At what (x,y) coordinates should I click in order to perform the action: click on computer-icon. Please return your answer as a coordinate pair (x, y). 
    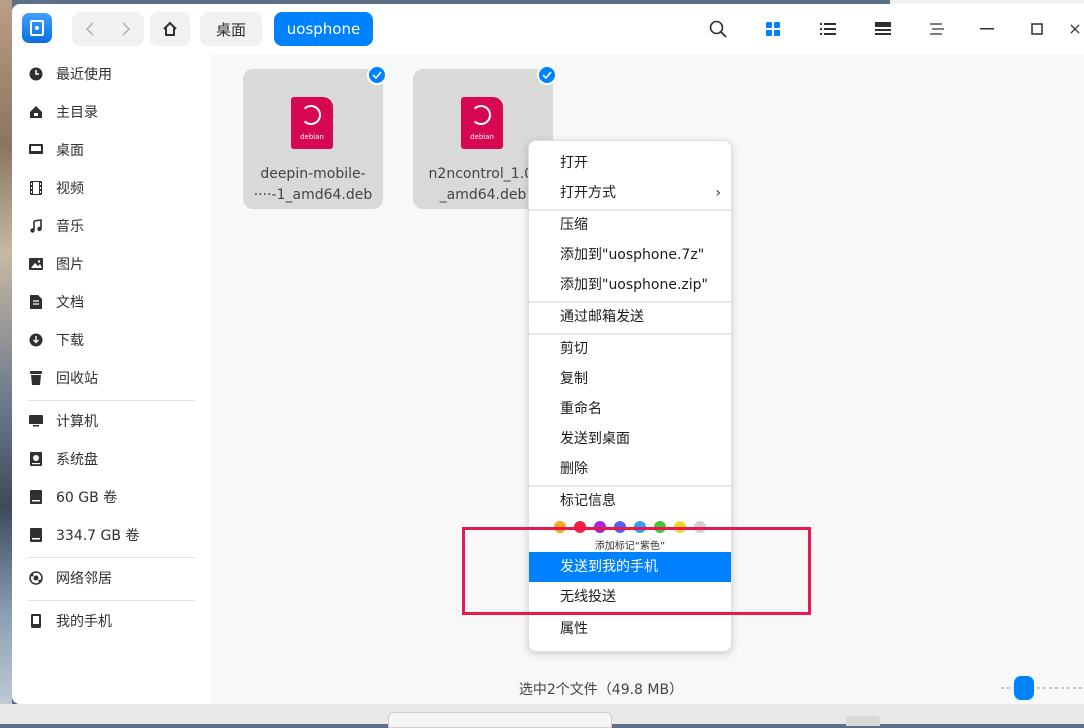
    Looking at the image, I should click on (36, 421).